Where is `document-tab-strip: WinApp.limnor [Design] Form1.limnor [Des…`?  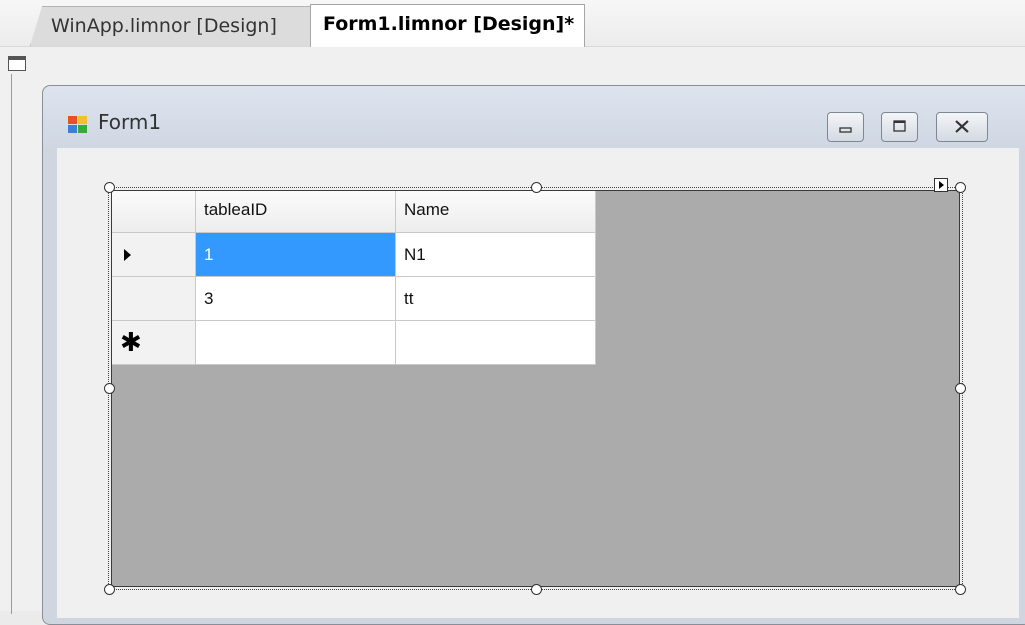 document-tab-strip: WinApp.limnor [Design] Form1.limnor [Des… is located at coordinates (512, 23).